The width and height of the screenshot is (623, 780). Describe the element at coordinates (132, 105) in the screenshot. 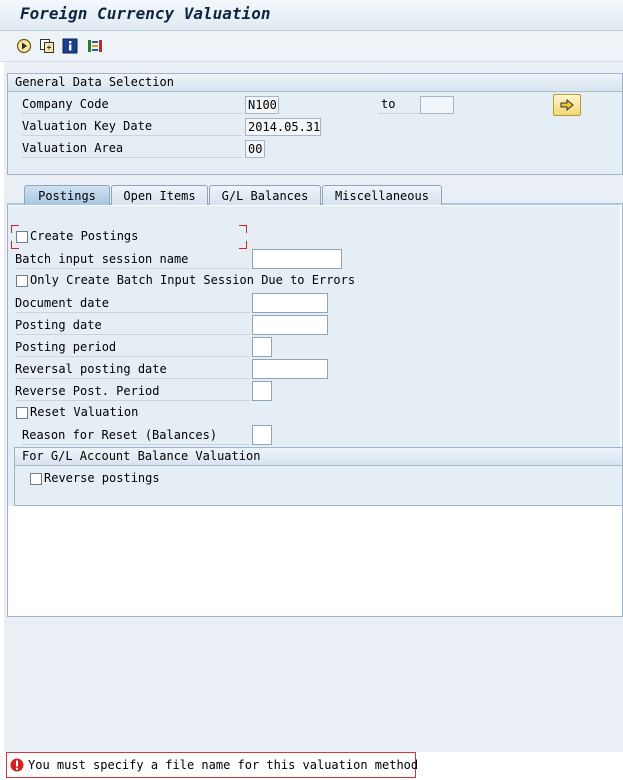

I see `company-code-label: Company Code` at that location.